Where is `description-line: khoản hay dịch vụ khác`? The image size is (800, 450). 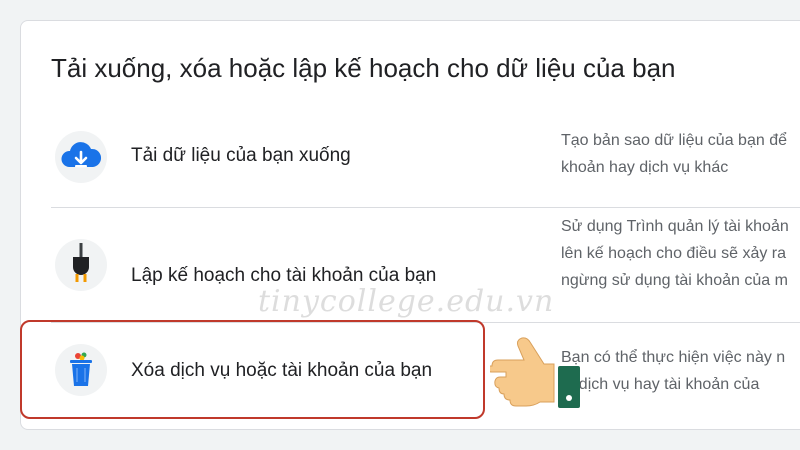 description-line: khoản hay dịch vụ khác is located at coordinates (645, 167).